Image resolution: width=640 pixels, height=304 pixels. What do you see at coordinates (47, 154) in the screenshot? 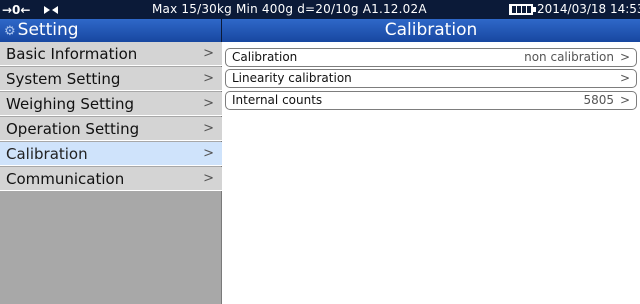
I see `sidebar-item-label: Calibration` at bounding box center [47, 154].